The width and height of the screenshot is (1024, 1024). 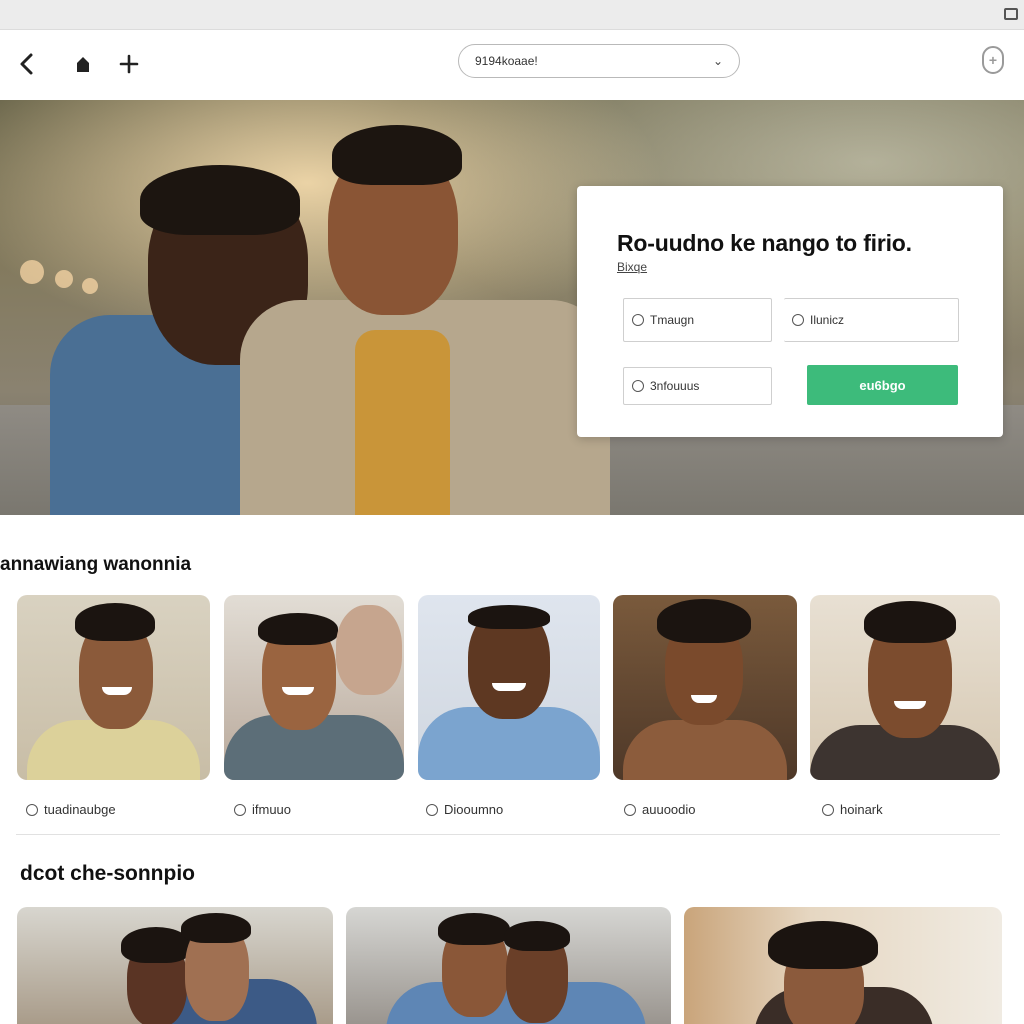 What do you see at coordinates (1011, 14) in the screenshot?
I see `window-restore-icon` at bounding box center [1011, 14].